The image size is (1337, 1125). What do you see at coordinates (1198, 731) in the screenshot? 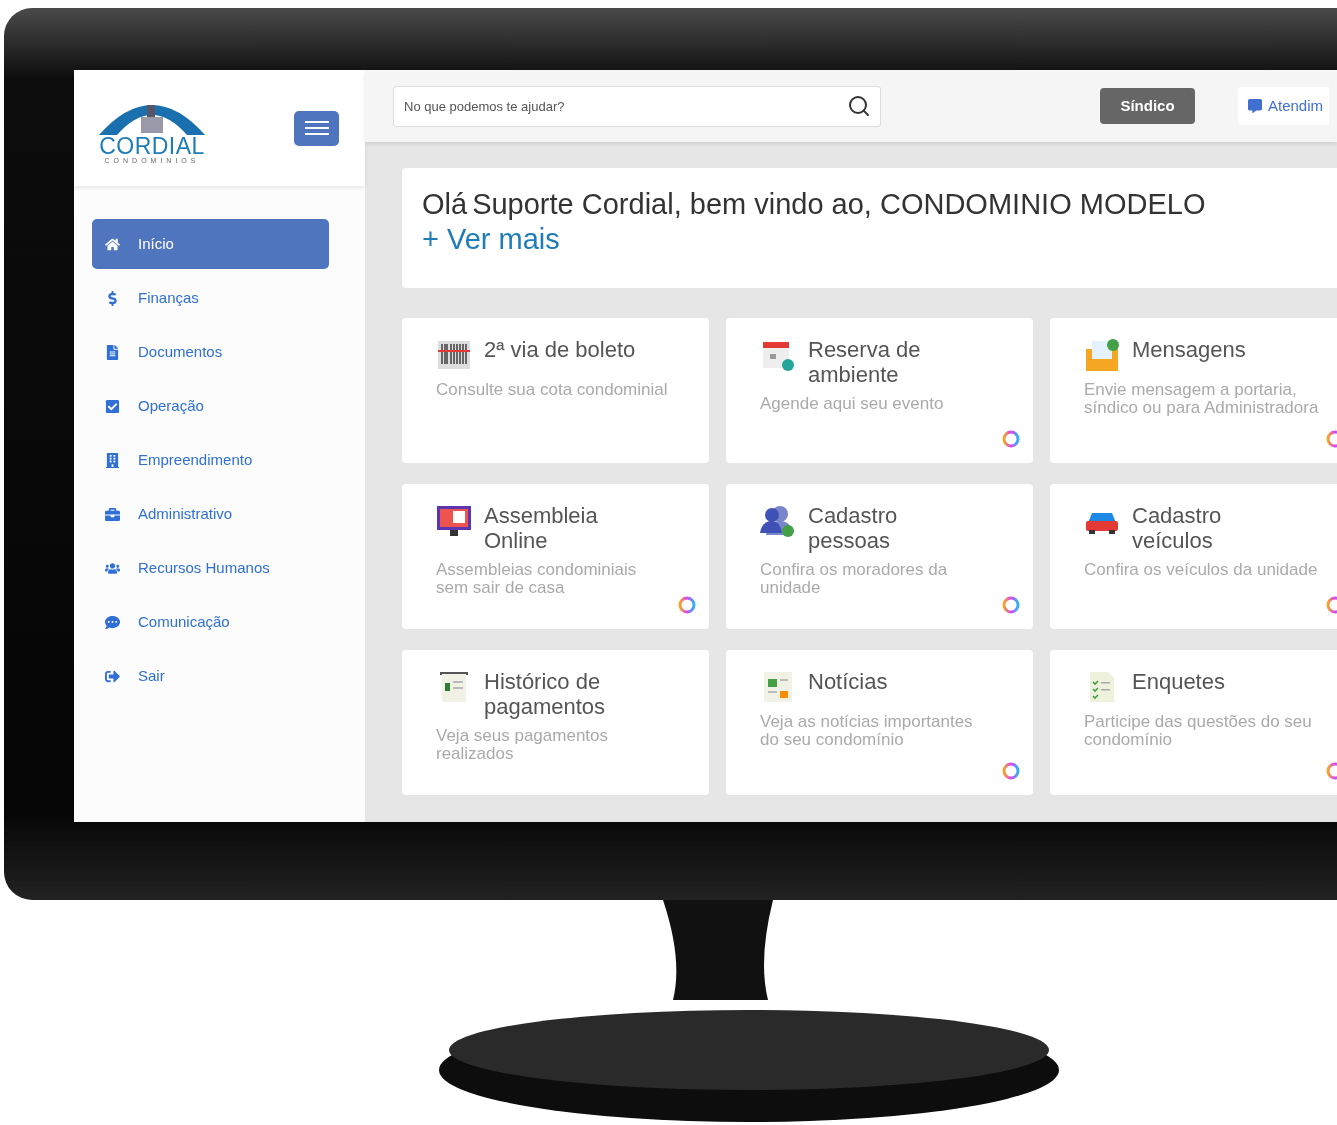
I see `card-description: Participe das questões do seu condomínio` at bounding box center [1198, 731].